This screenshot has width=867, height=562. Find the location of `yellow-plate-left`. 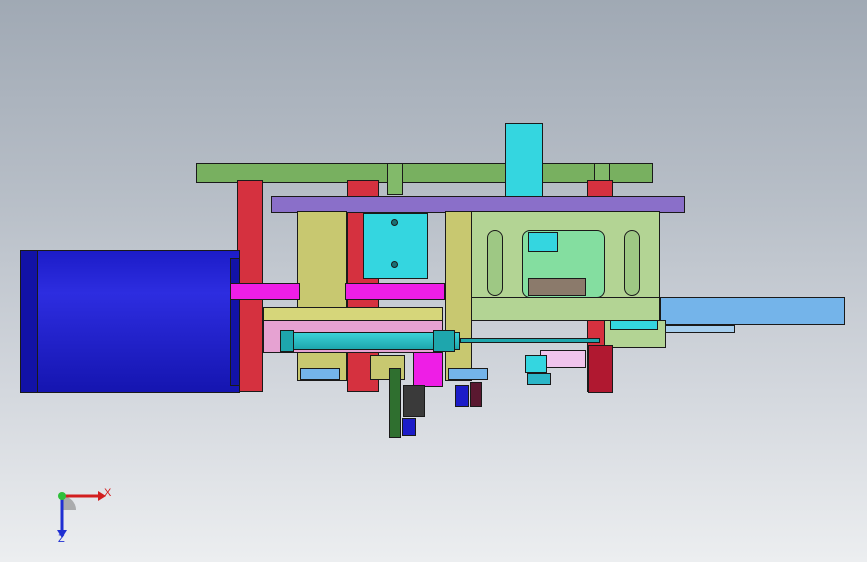

yellow-plate-left is located at coordinates (322, 296).